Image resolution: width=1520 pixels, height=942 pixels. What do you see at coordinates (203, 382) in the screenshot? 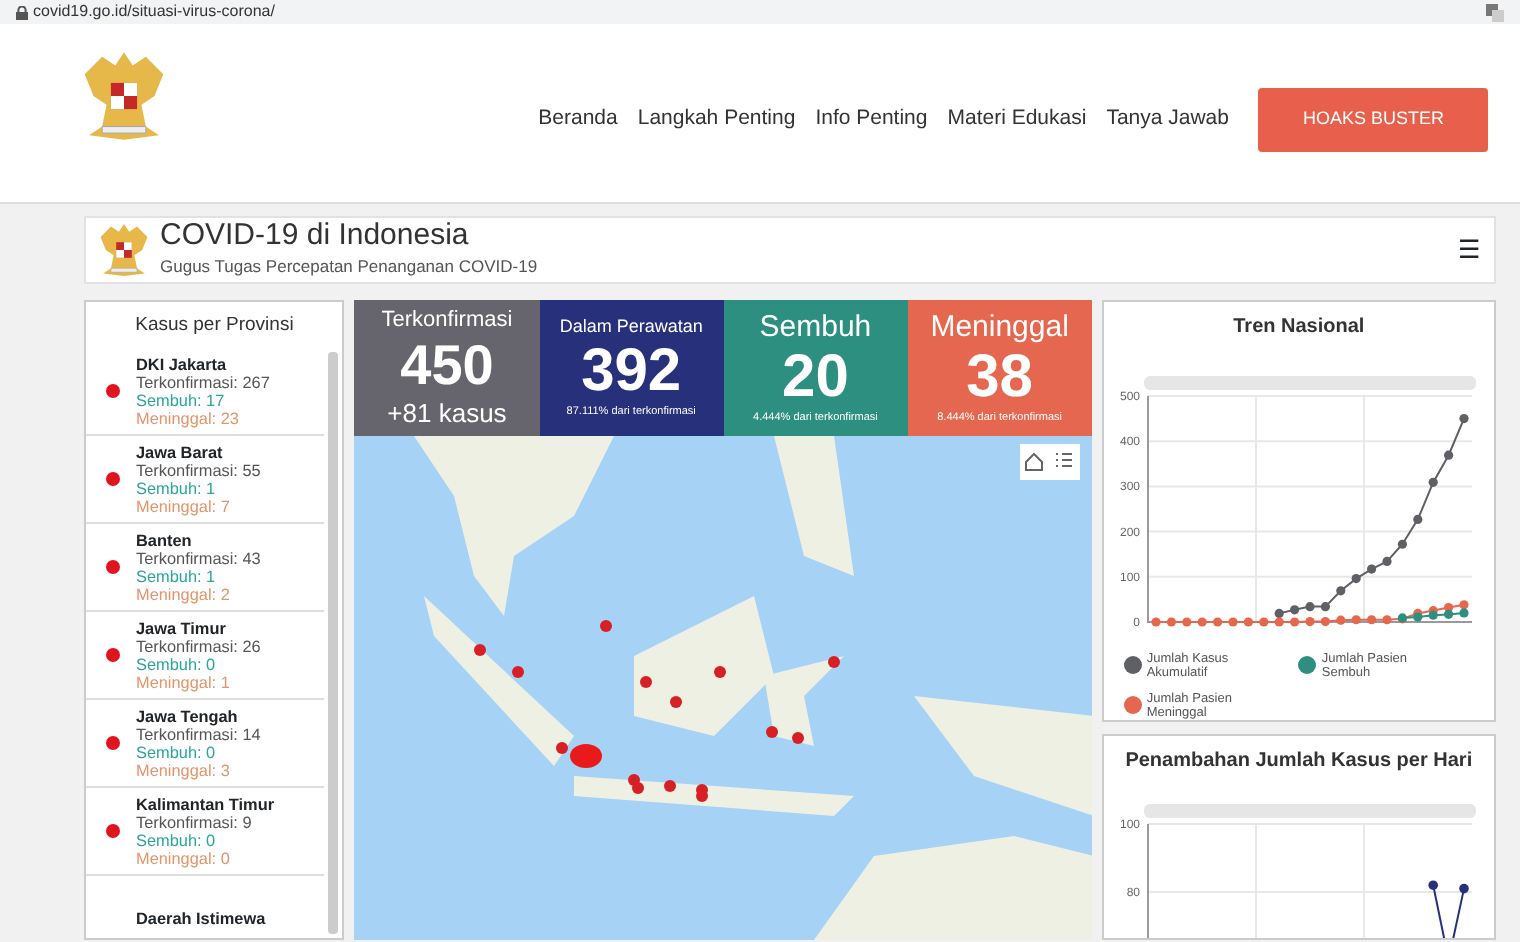
I see `confirmed-count: Terkonfirmasi: 267` at bounding box center [203, 382].